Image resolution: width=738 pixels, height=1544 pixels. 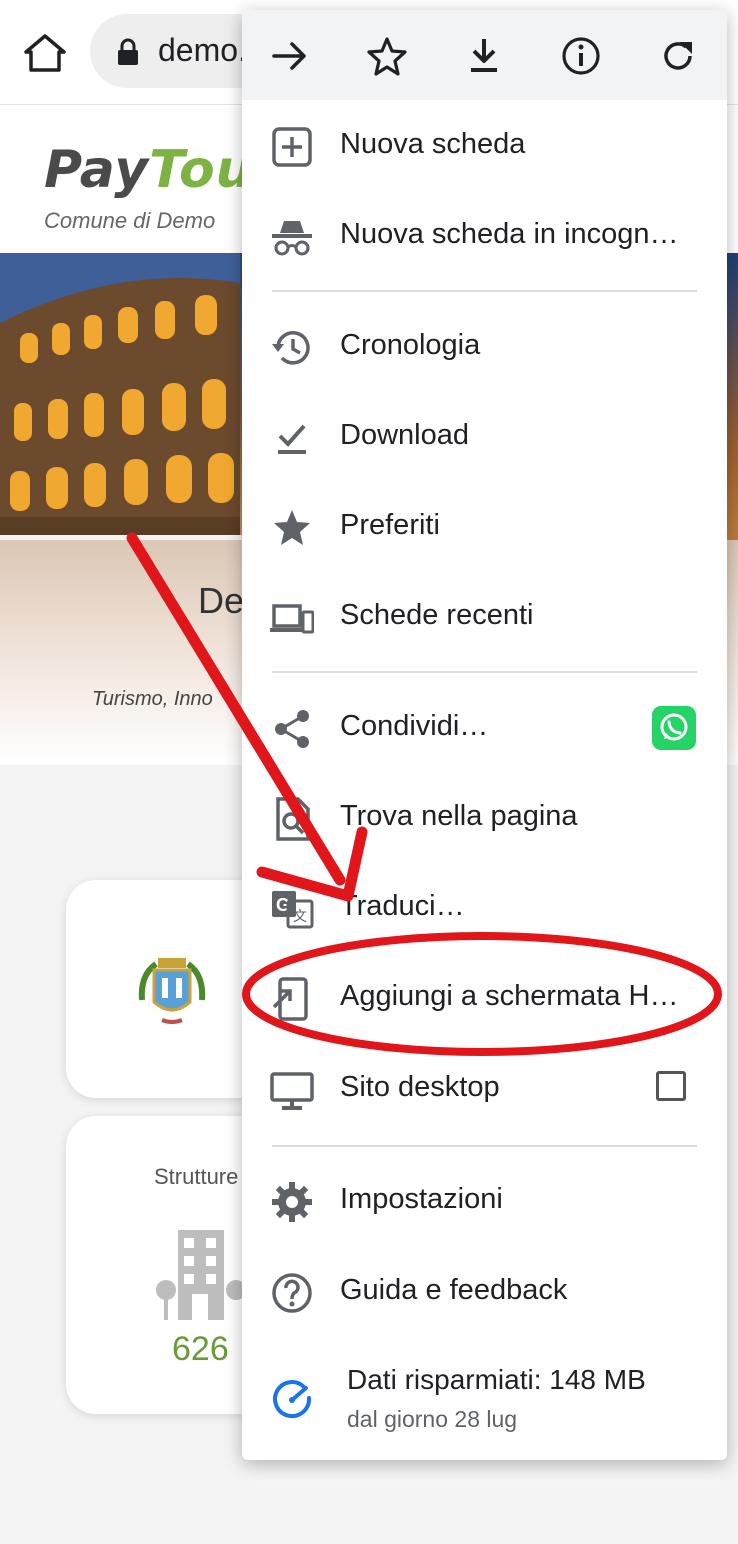 I want to click on accommodation-count: 626, so click(x=200, y=1349).